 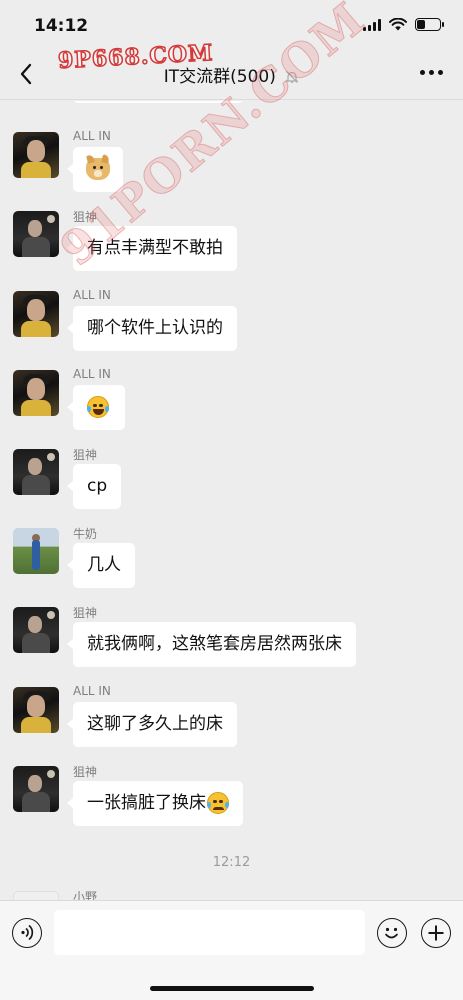 I want to click on wifi-icon, so click(x=398, y=24).